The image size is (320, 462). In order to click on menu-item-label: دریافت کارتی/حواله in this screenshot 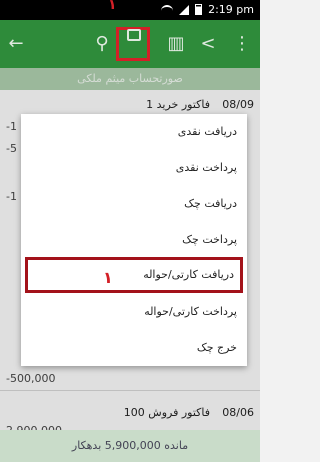, I will do `click(188, 274)`.